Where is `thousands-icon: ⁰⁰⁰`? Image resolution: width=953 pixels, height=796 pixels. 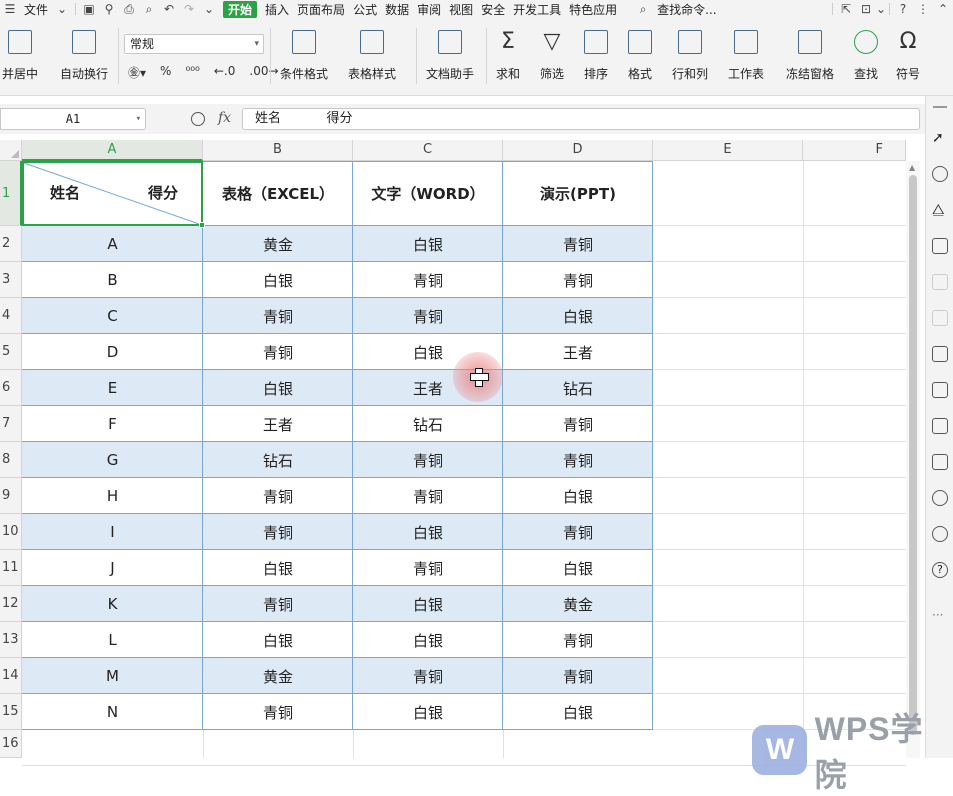
thousands-icon: ⁰⁰⁰ is located at coordinates (192, 72).